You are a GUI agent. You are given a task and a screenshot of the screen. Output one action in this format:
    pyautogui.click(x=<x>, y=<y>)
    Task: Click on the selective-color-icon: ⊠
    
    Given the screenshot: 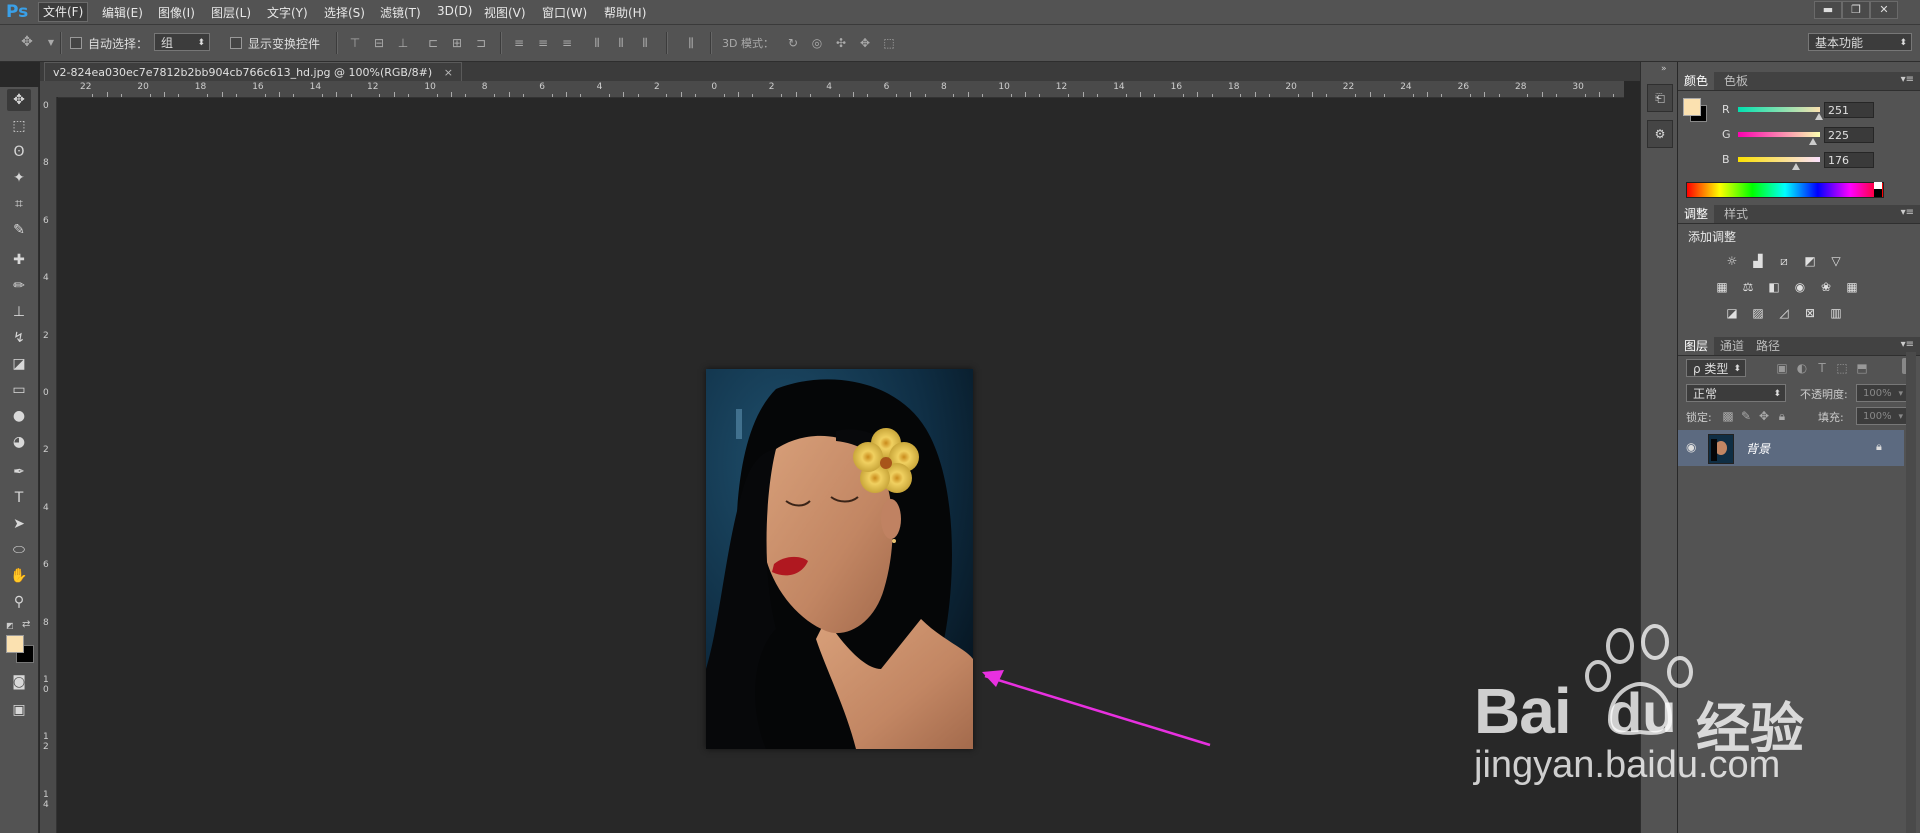 What is the action you would take?
    pyautogui.click(x=1810, y=313)
    